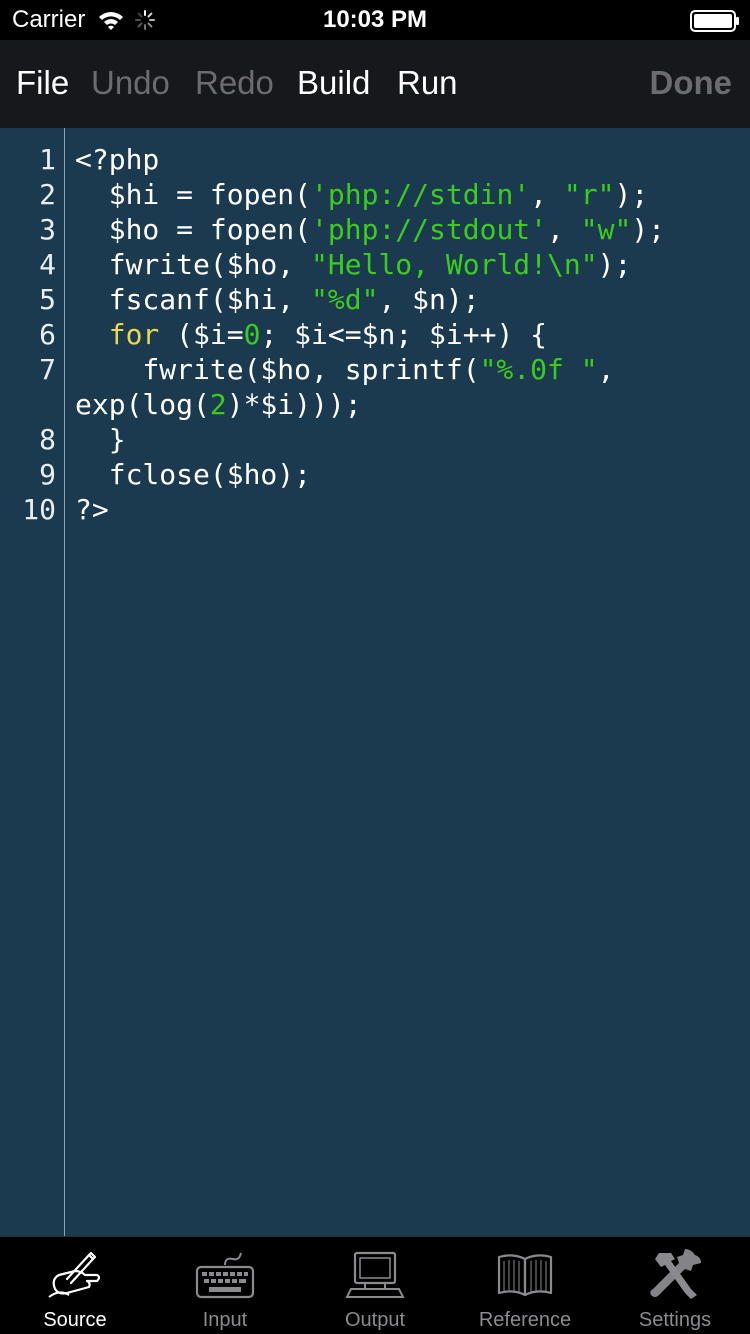  What do you see at coordinates (74, 1274) in the screenshot?
I see `pen-hand-icon` at bounding box center [74, 1274].